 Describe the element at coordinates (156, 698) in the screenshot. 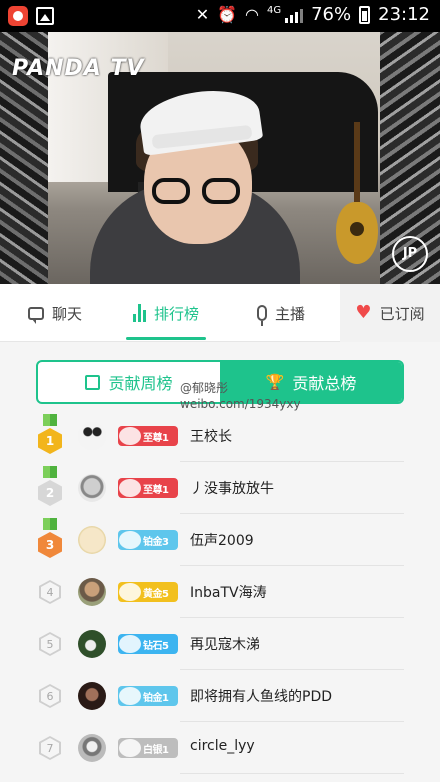

I see `level-badge-text: 铂金1` at that location.